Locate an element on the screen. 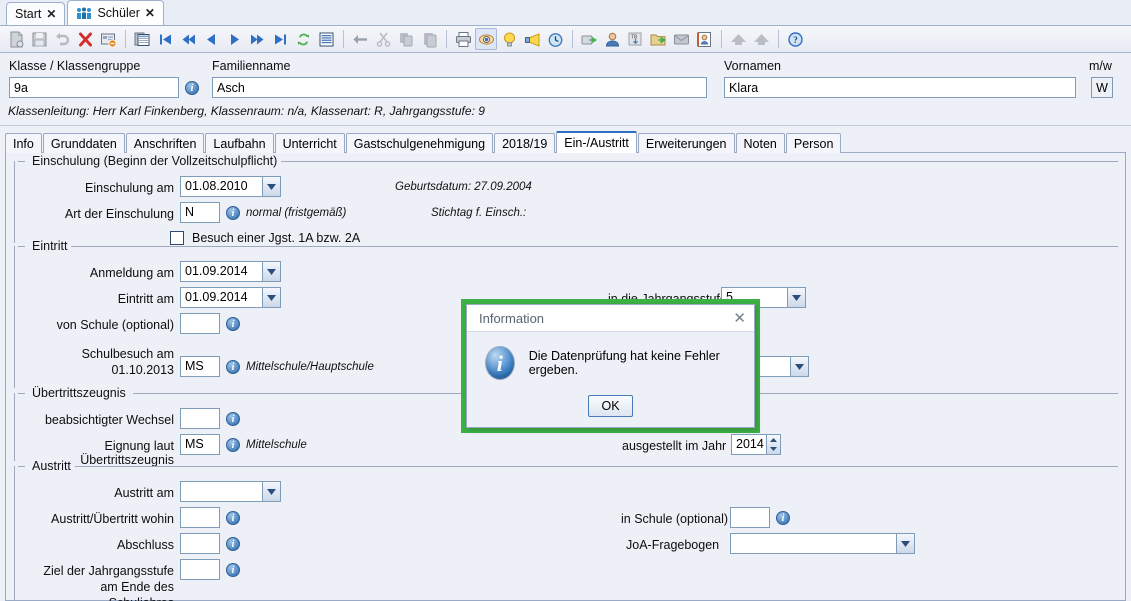  copy-icon is located at coordinates (406, 39).